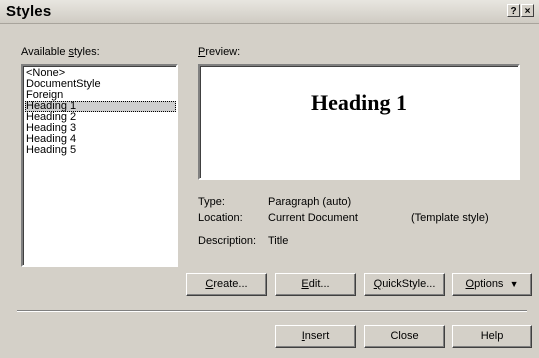 The image size is (539, 358). What do you see at coordinates (220, 218) in the screenshot?
I see `location-label: Location:` at bounding box center [220, 218].